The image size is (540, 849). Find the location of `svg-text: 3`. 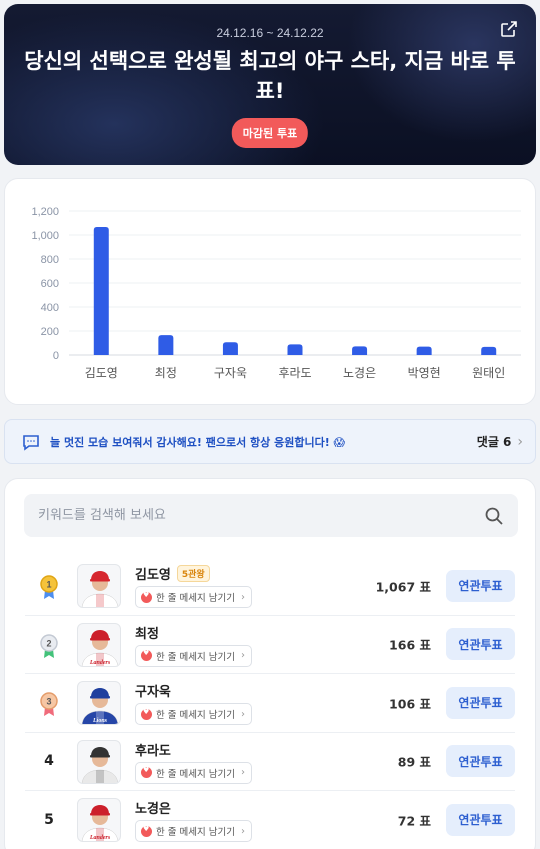

svg-text: 3 is located at coordinates (48, 702).